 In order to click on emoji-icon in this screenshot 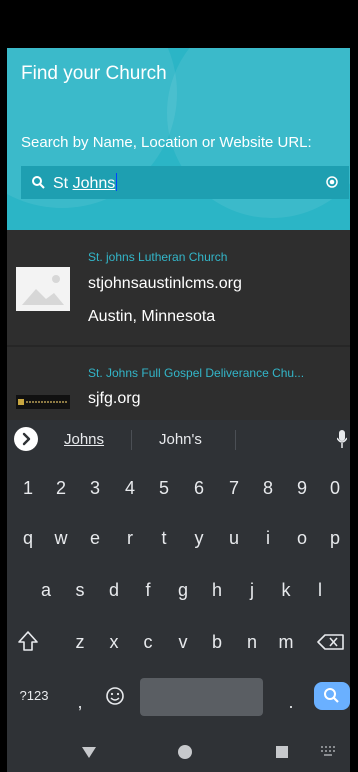, I will do `click(115, 696)`.